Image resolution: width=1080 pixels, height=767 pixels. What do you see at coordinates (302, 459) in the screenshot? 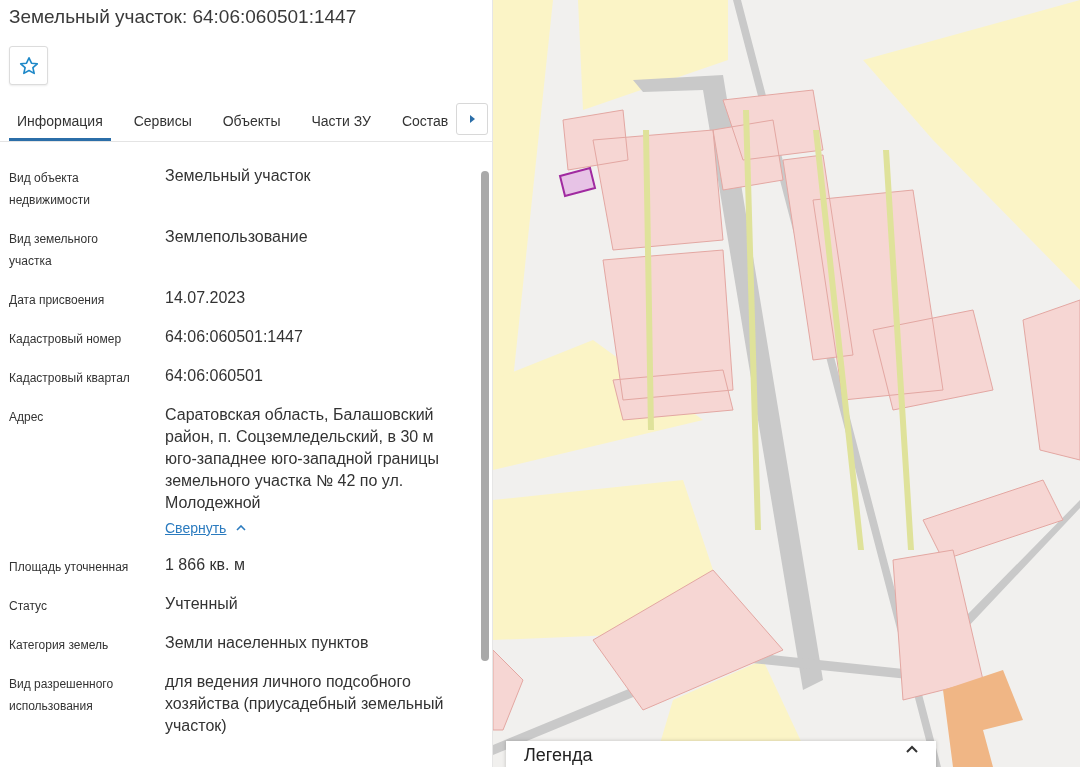
I see `field-value: Саратовская область, Балашовский район, п. Соцземледельский, в 30 м юго-западнее юго-западной границы земельного участка № 42 по ул. Молодежной` at bounding box center [302, 459].